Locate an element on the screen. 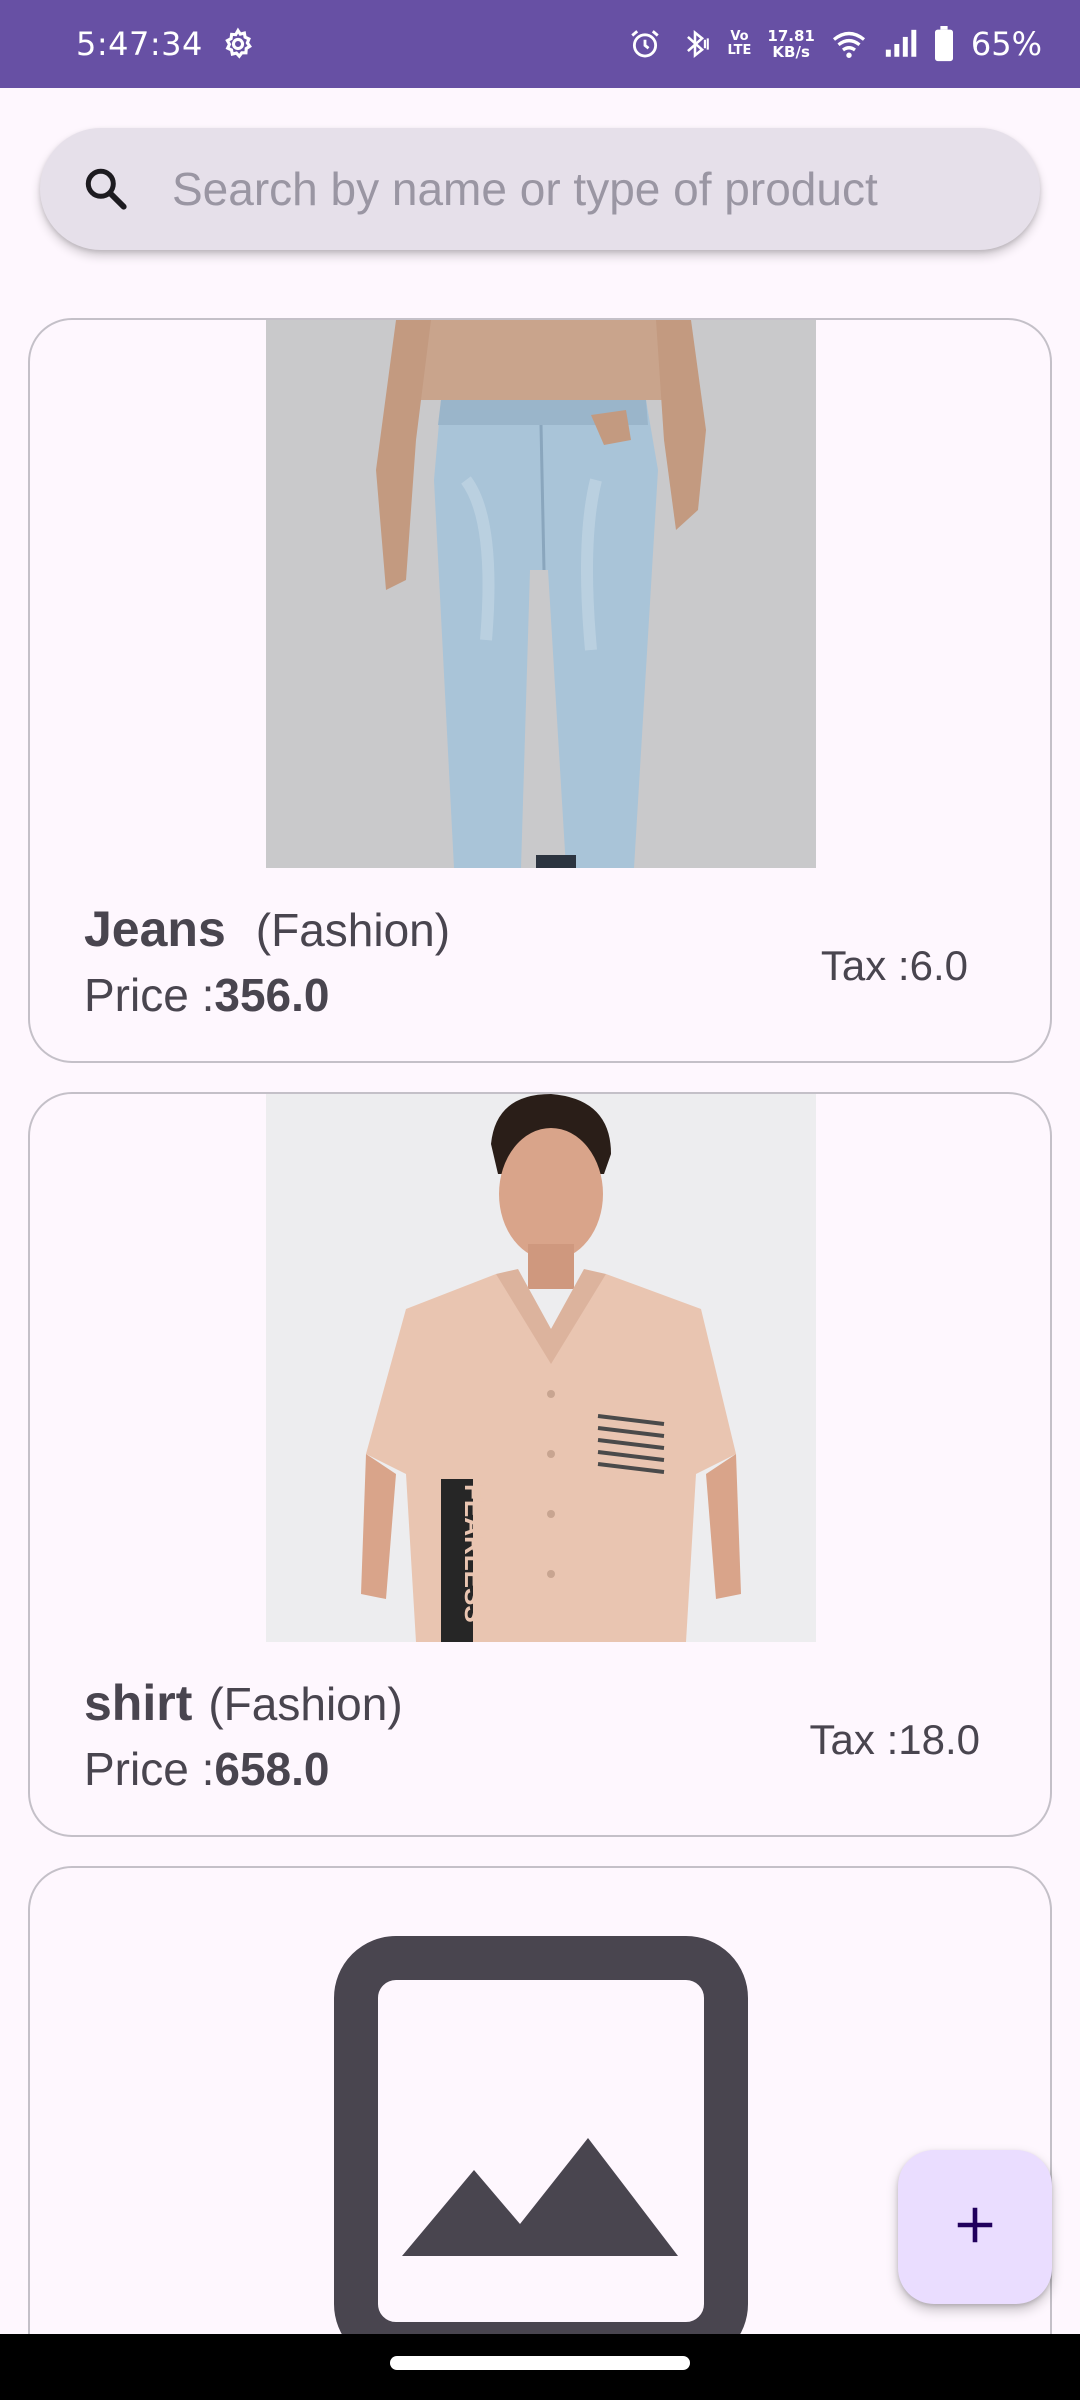  pocket-print is located at coordinates (631, 1444).